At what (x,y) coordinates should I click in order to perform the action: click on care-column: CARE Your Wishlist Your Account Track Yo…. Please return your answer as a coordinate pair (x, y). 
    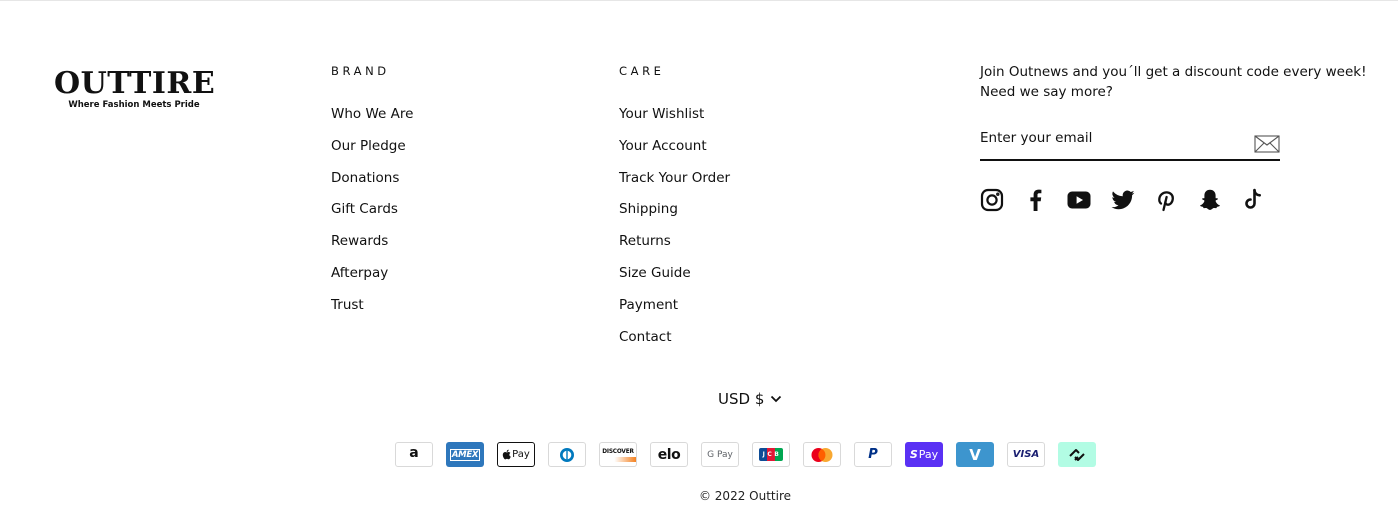
    Looking at the image, I should click on (674, 211).